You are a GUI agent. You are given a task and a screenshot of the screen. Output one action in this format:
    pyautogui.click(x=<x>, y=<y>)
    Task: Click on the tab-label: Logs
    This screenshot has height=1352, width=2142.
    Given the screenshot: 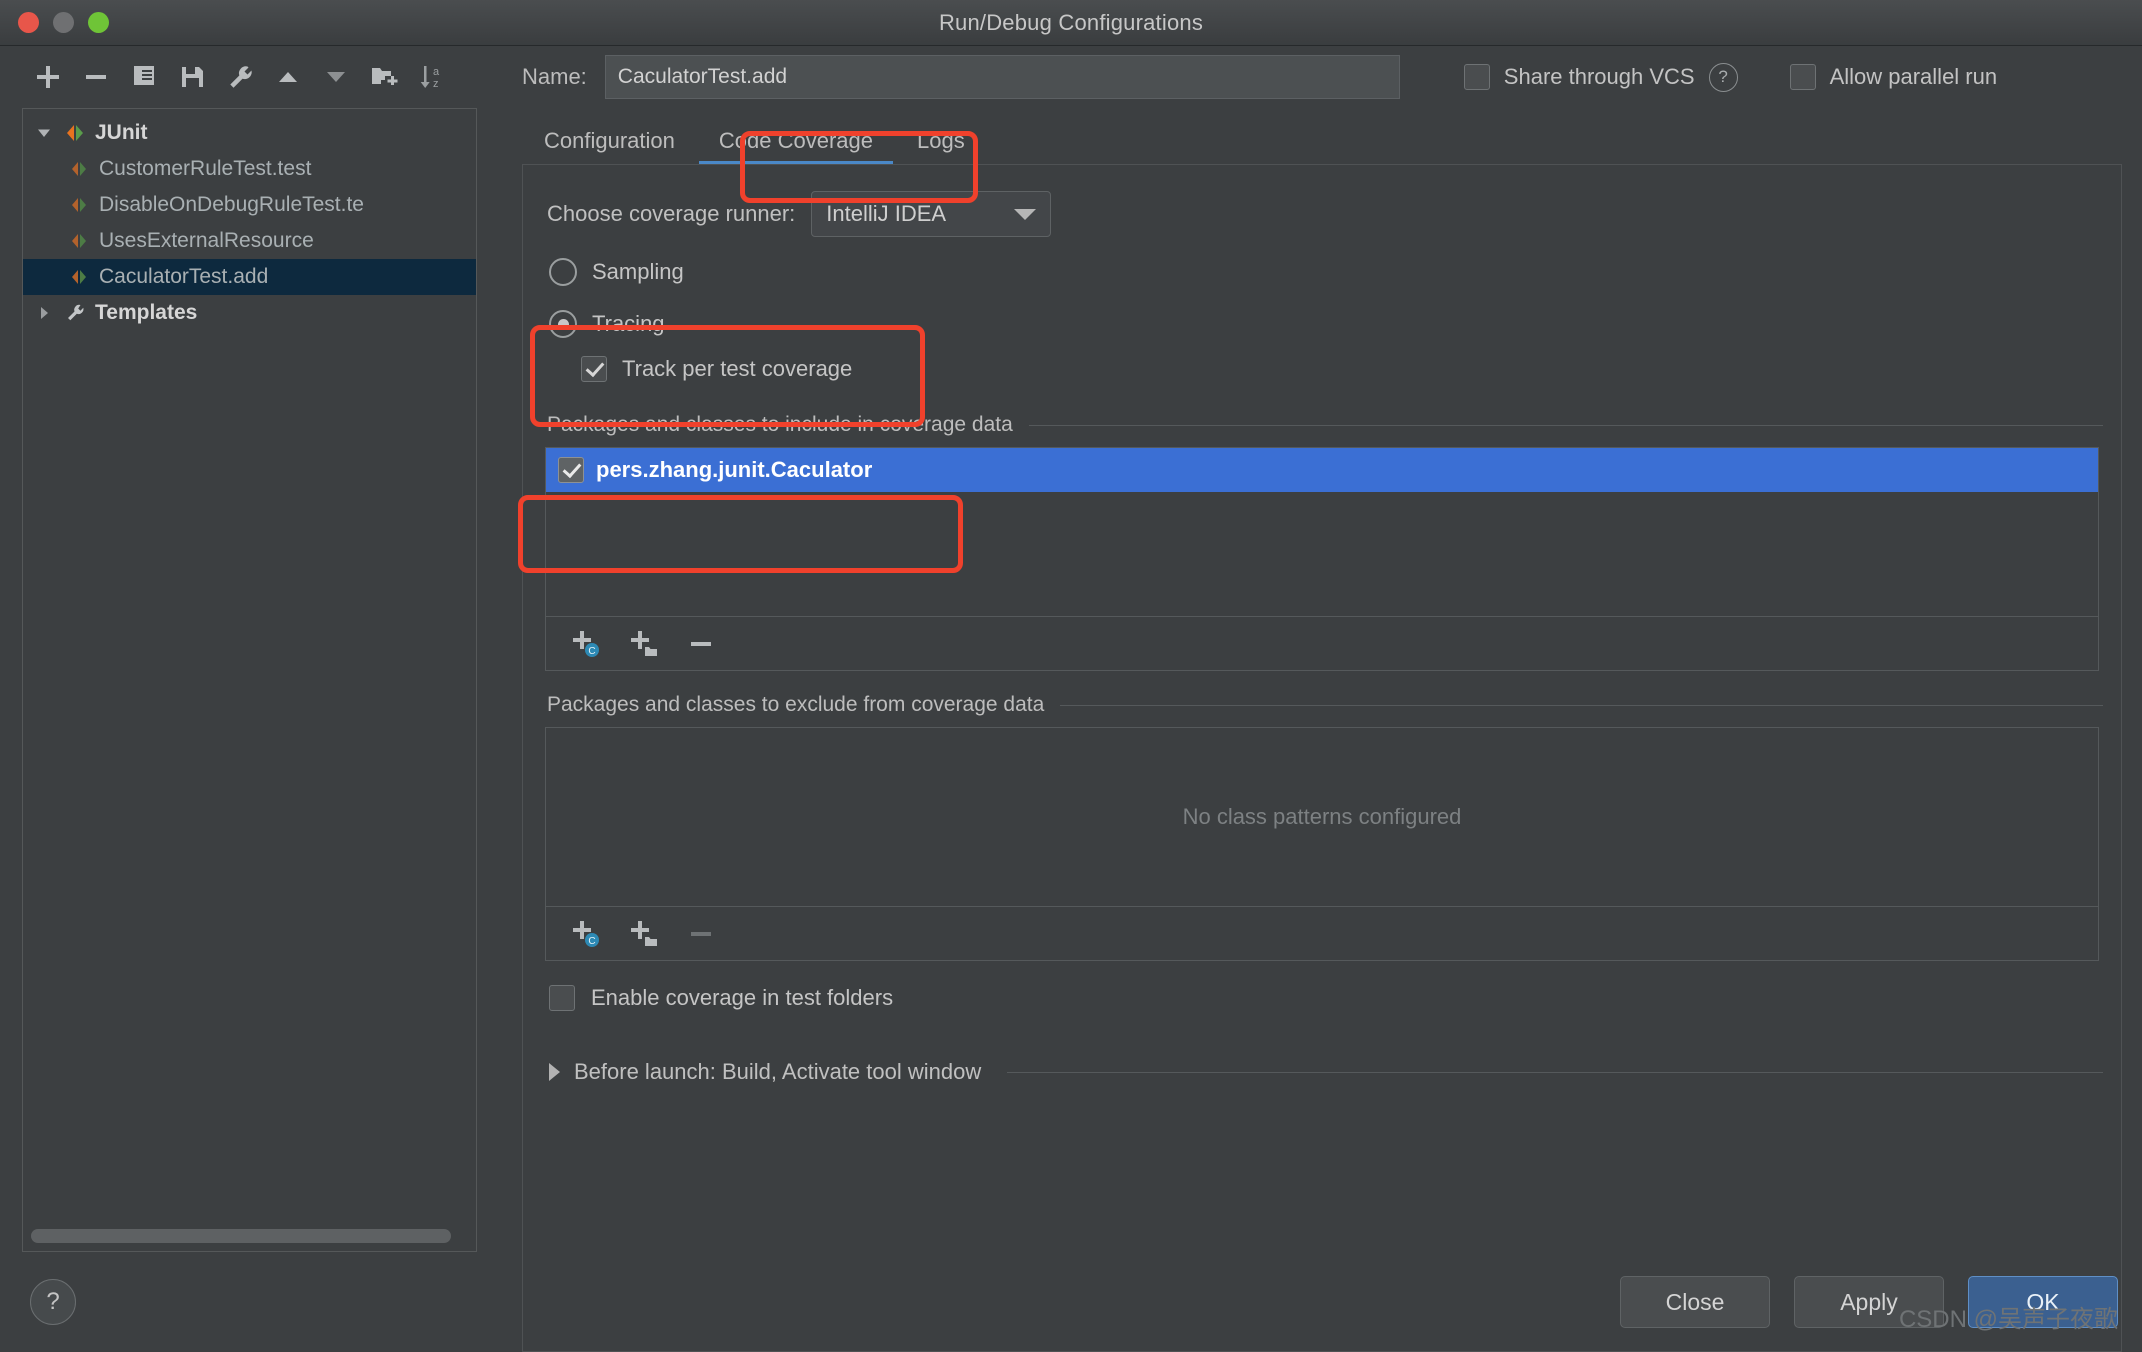 What is the action you would take?
    pyautogui.click(x=940, y=140)
    